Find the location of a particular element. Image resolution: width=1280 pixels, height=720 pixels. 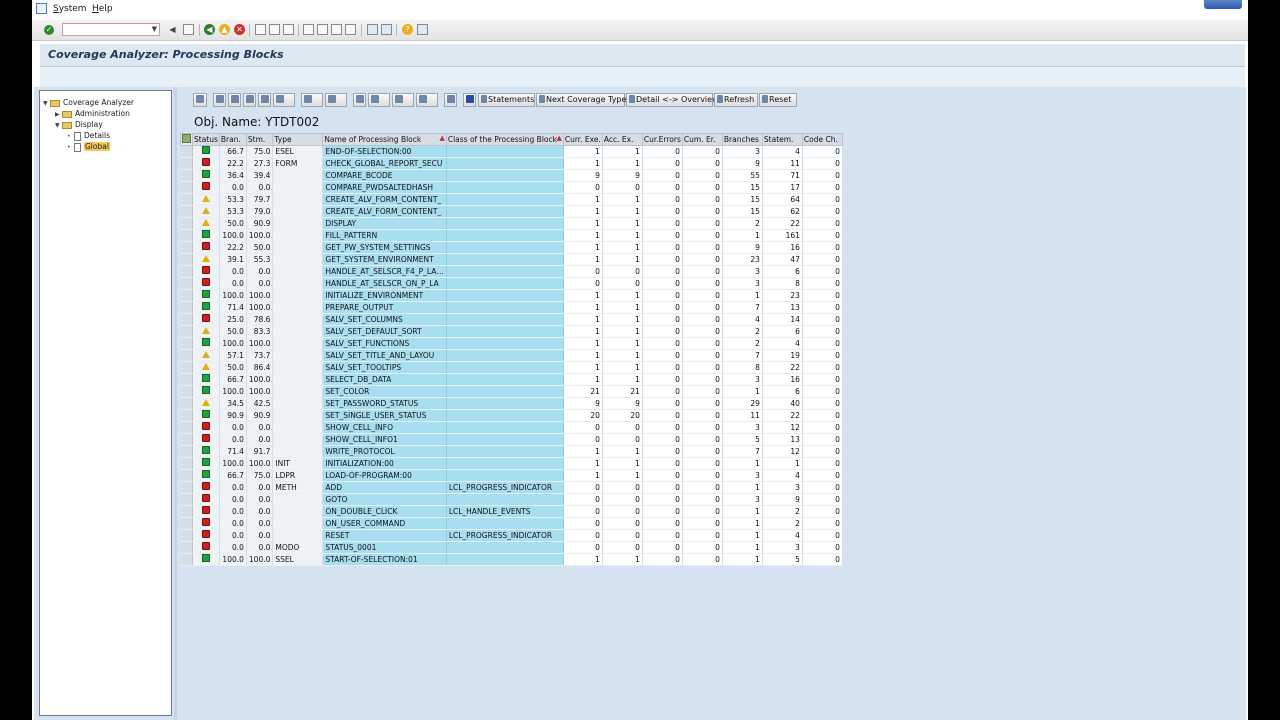

cancel-icon: ✕ is located at coordinates (239, 29).